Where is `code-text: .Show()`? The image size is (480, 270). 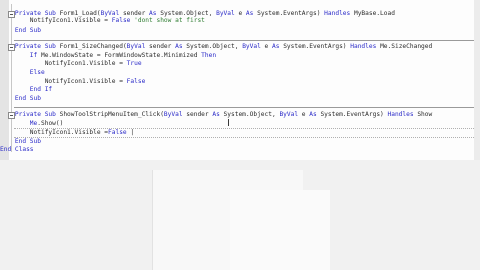 code-text: .Show() is located at coordinates (50, 123).